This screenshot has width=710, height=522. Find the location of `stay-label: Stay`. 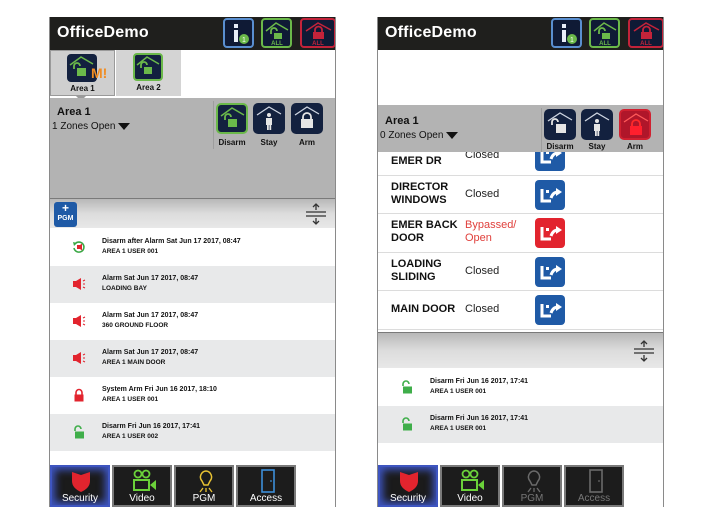

stay-label: Stay is located at coordinates (269, 142).